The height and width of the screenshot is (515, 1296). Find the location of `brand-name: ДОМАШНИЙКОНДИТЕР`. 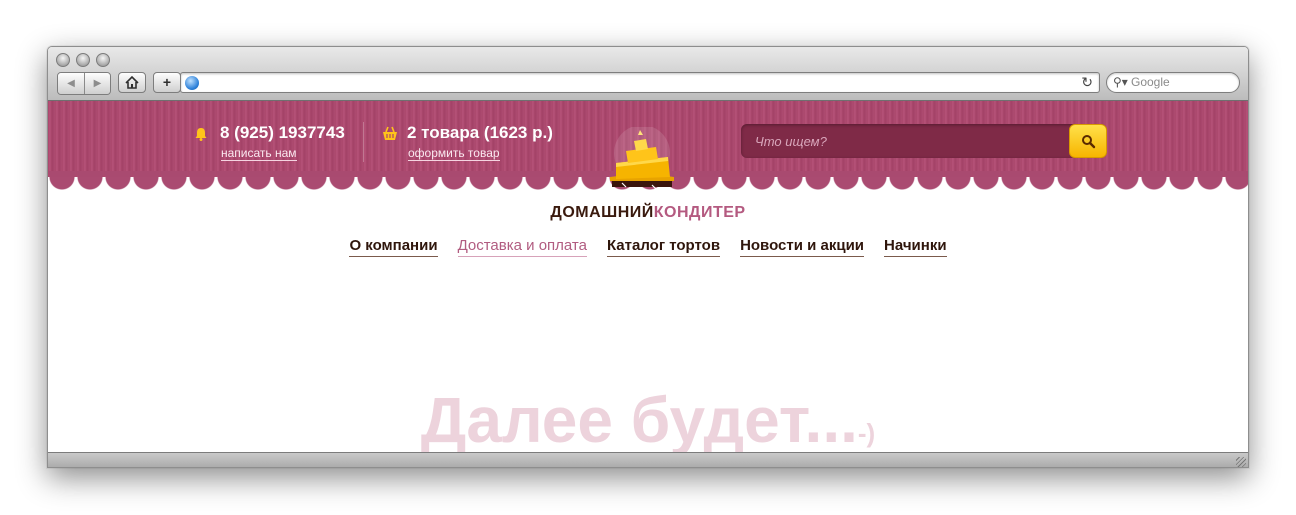

brand-name: ДОМАШНИЙКОНДИТЕР is located at coordinates (648, 213).